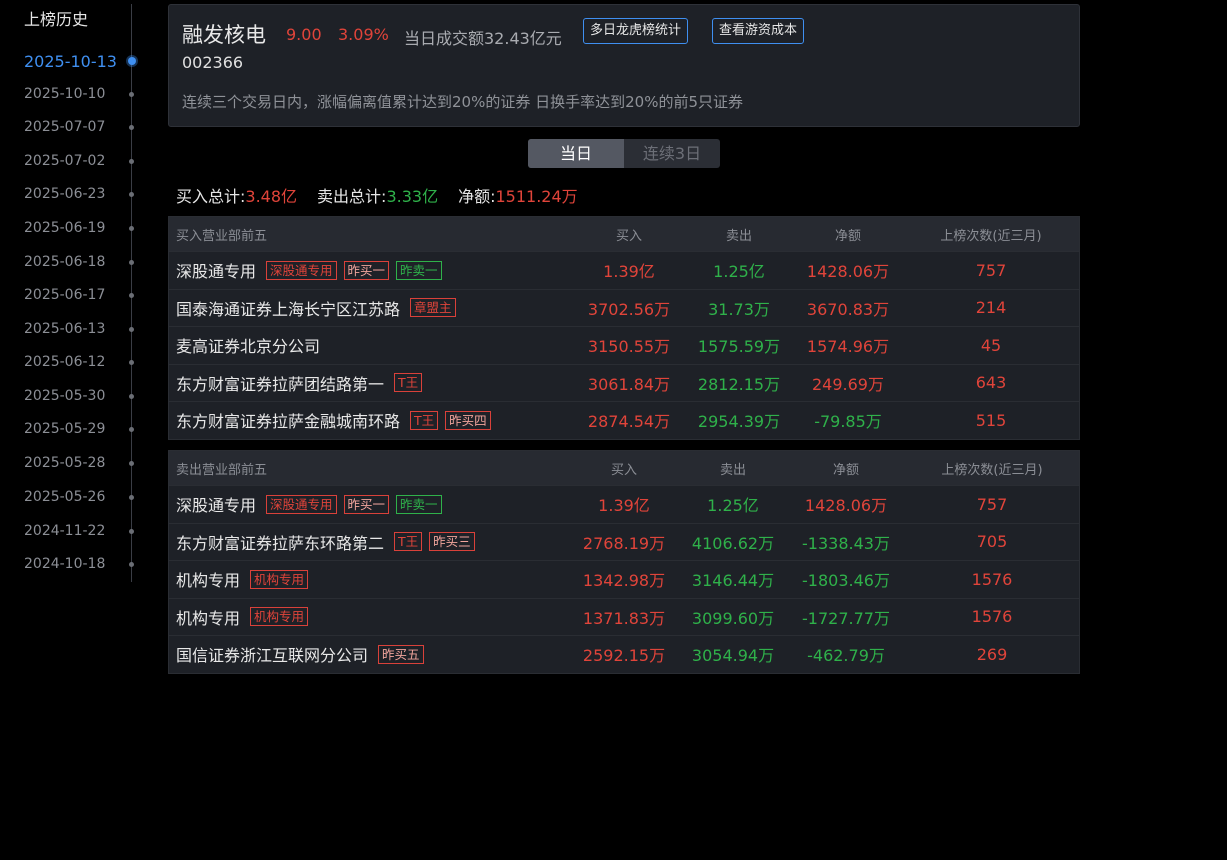 This screenshot has width=1227, height=860. I want to click on history-date-item: 2024-11-22, so click(64, 531).